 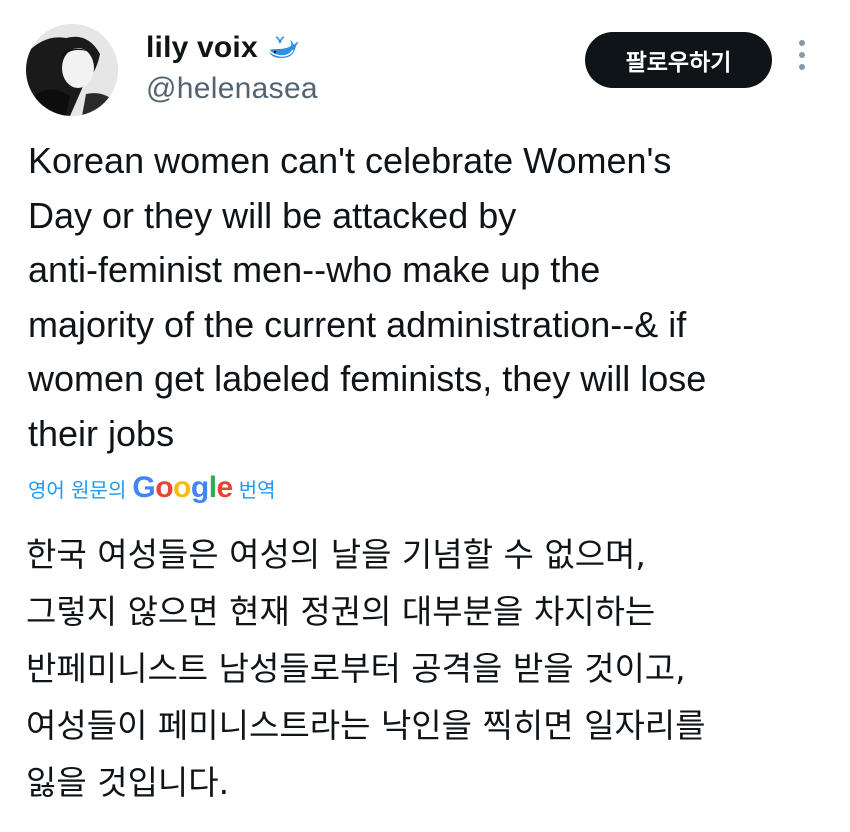 I want to click on translation-prefix: 영어 원문의, so click(x=77, y=489).